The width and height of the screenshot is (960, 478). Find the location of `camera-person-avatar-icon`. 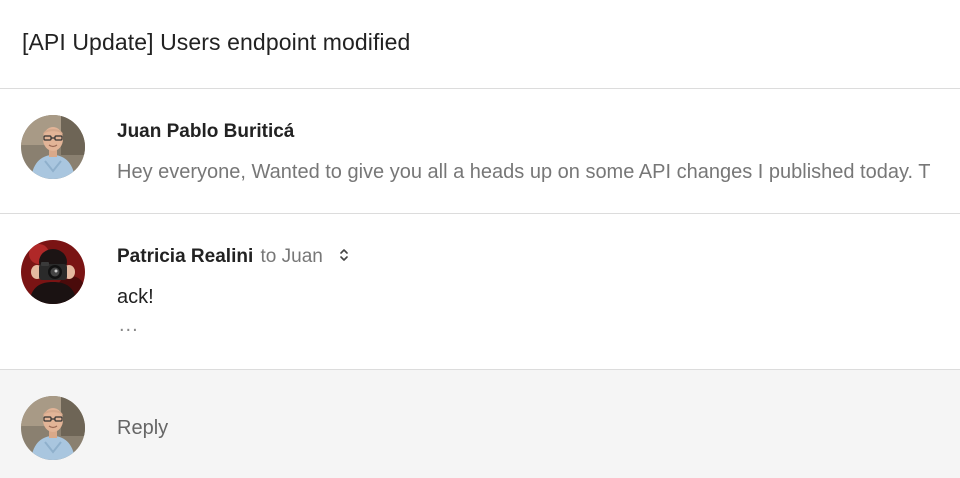

camera-person-avatar-icon is located at coordinates (53, 272).